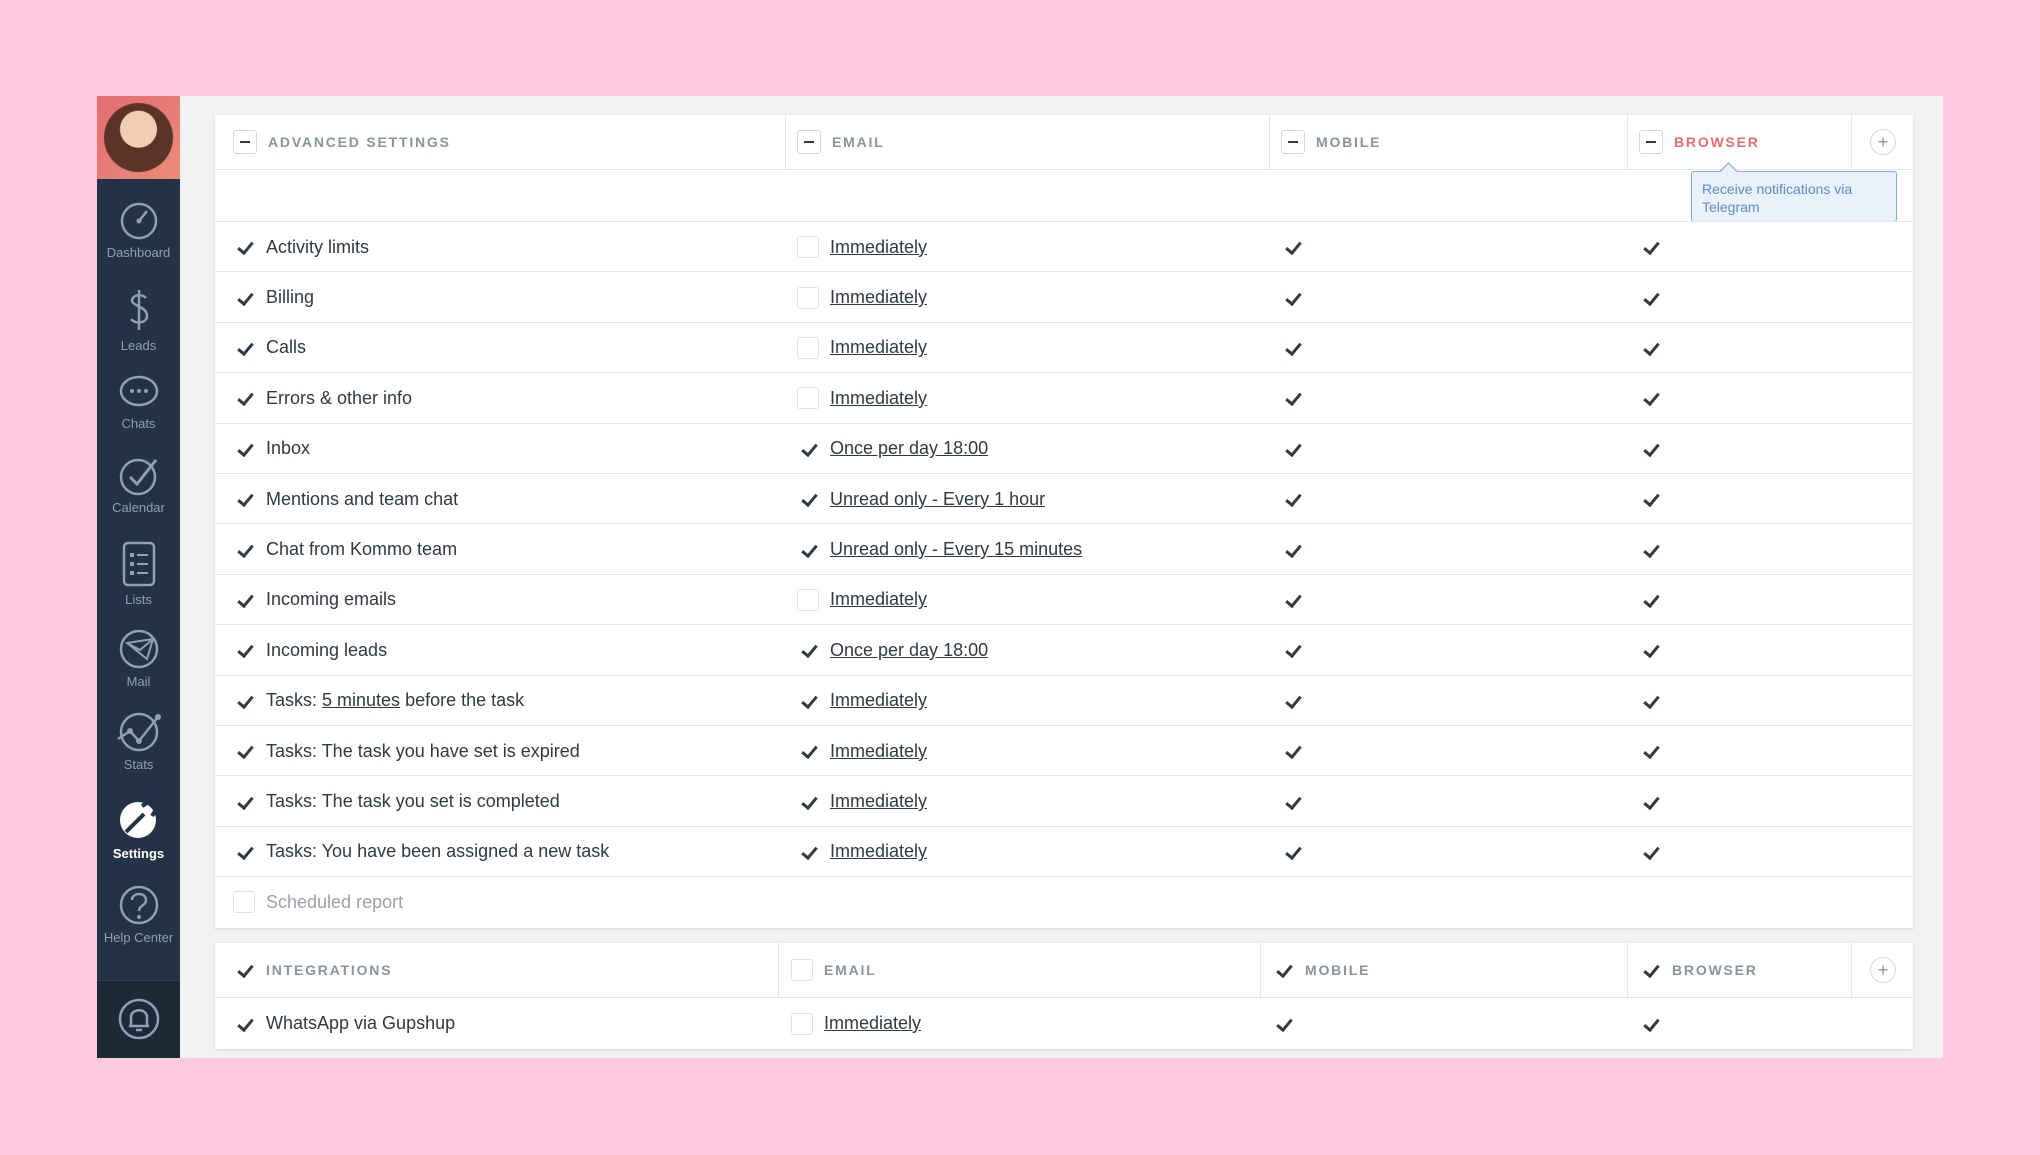 The image size is (2040, 1155). What do you see at coordinates (361, 700) in the screenshot?
I see `reminder-time-link: 5 minutes` at bounding box center [361, 700].